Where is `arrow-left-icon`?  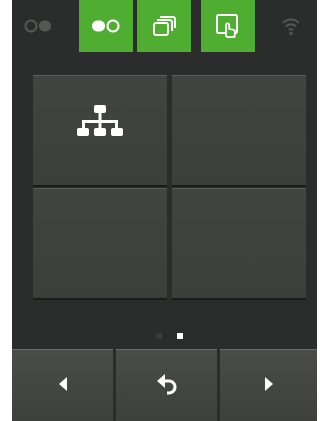 arrow-left-icon is located at coordinates (63, 386).